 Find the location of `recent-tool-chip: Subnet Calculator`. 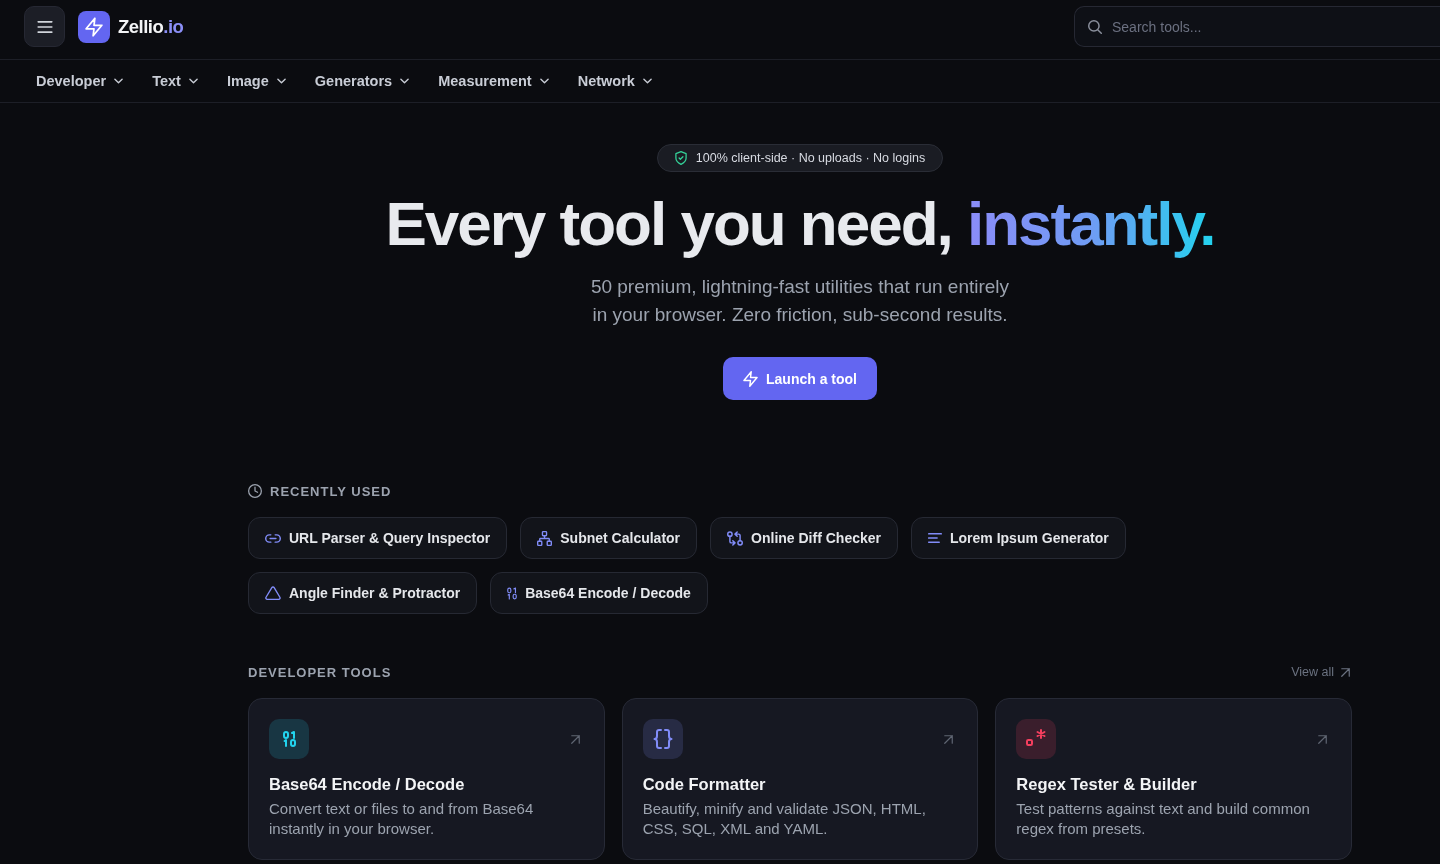

recent-tool-chip: Subnet Calculator is located at coordinates (609, 538).